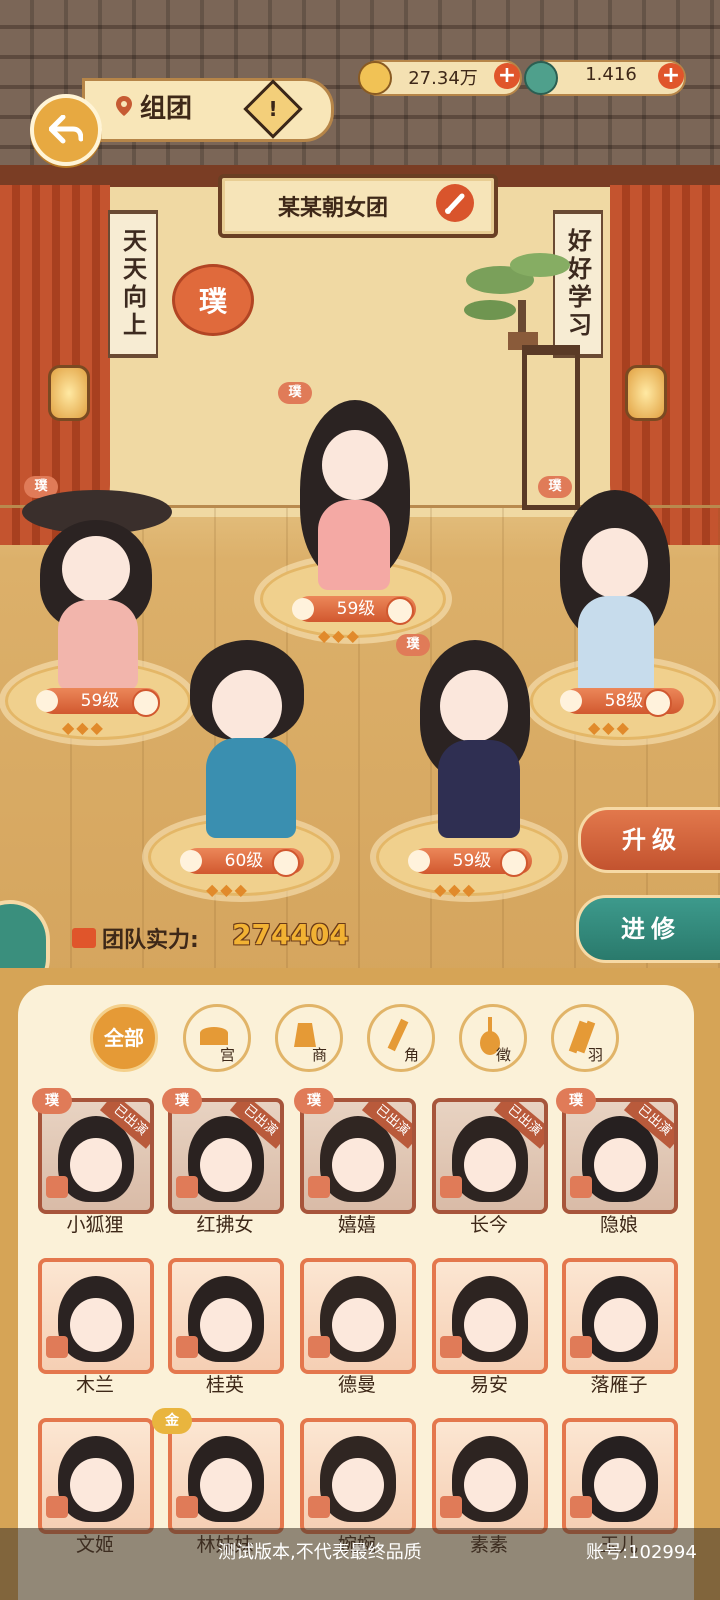  I want to click on clapper-icon, so click(582, 1037).